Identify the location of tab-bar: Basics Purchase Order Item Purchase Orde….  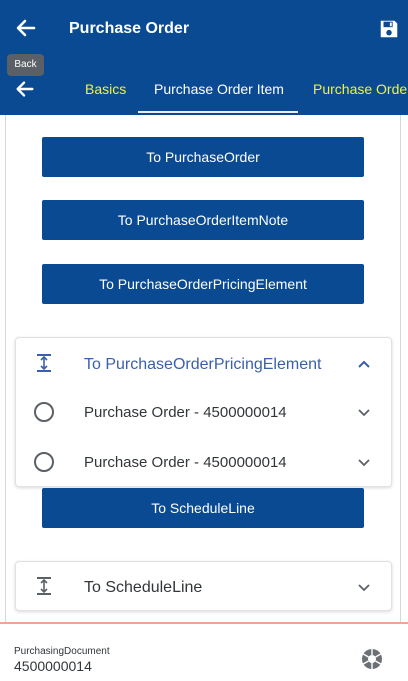
(204, 88).